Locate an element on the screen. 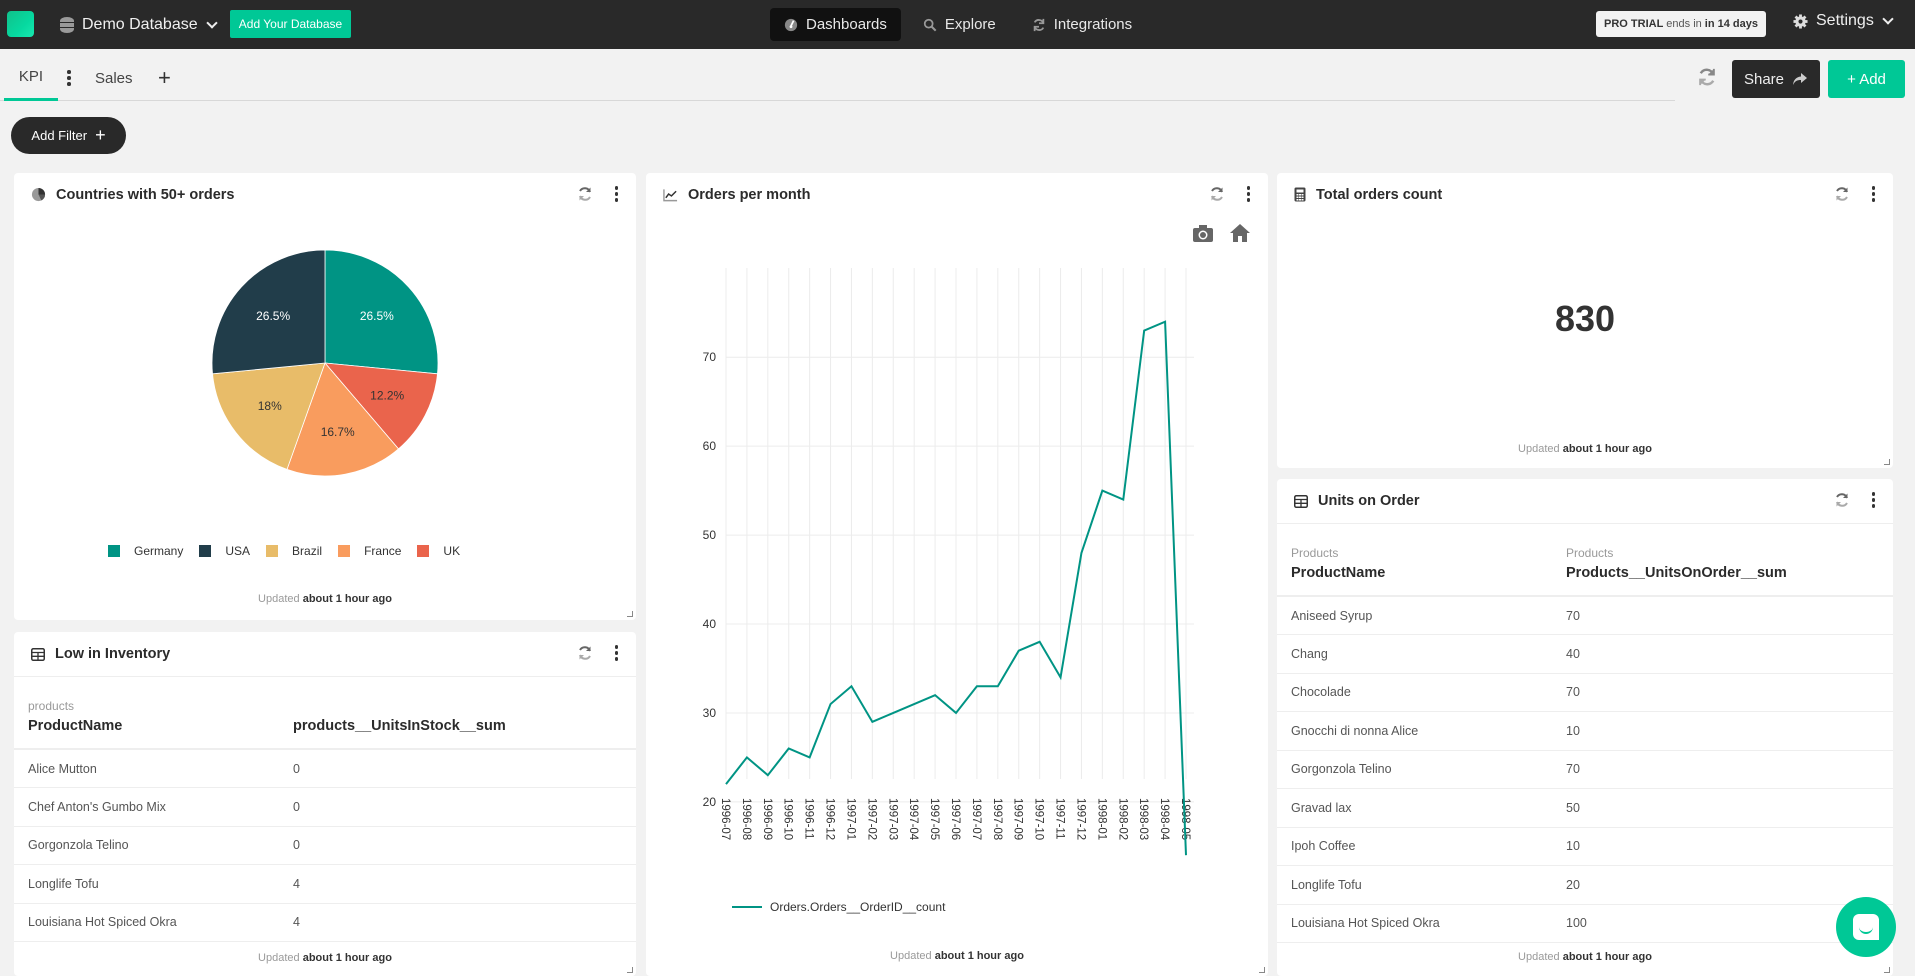  kpi-value: 830 is located at coordinates (1585, 318).